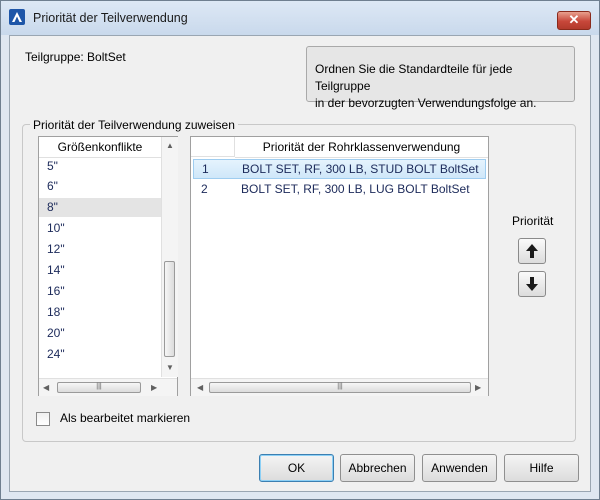 The image size is (600, 500). What do you see at coordinates (205, 169) in the screenshot?
I see `priority-row-number: 1` at bounding box center [205, 169].